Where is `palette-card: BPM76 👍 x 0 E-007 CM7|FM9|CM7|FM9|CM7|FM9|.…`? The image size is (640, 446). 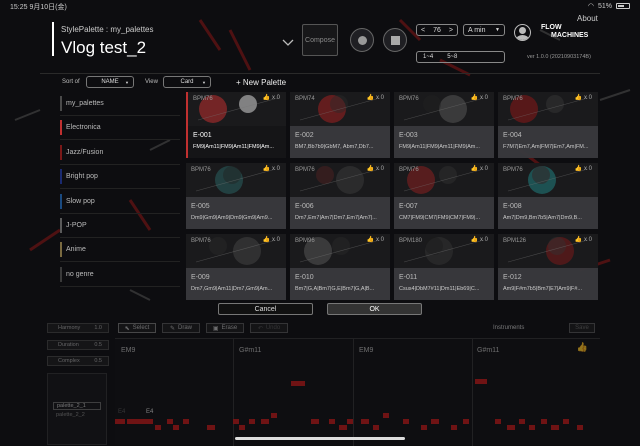
palette-card: BPM76 👍 x 0 E-007 CM7|FM9|CM7|FM9|CM7|FM9|.… is located at coordinates (444, 196).